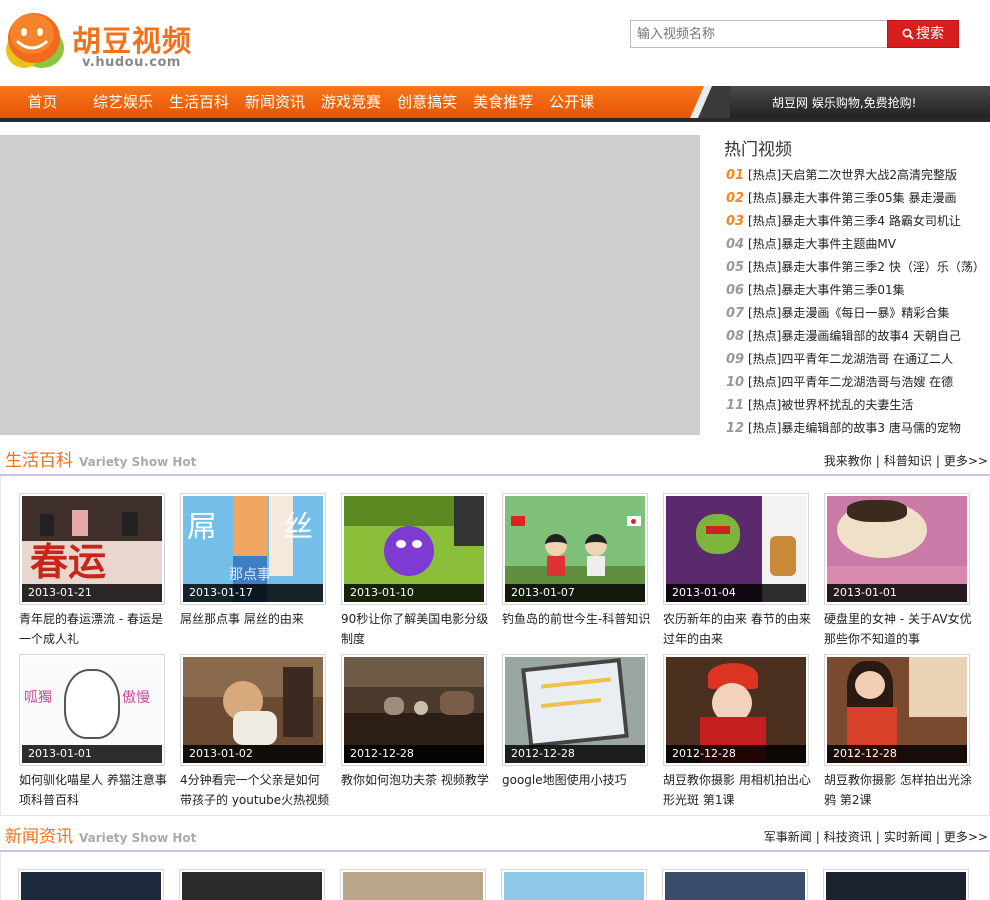  I want to click on hot-video-title: [热点]暴走大事件第三季4 路霸女司机让, so click(854, 221).